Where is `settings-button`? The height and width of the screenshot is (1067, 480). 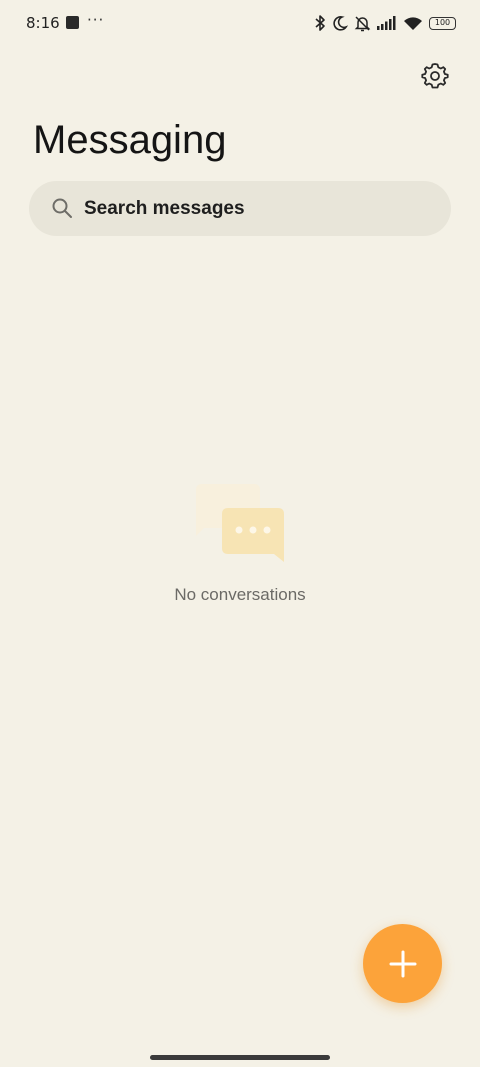
settings-button is located at coordinates (435, 75).